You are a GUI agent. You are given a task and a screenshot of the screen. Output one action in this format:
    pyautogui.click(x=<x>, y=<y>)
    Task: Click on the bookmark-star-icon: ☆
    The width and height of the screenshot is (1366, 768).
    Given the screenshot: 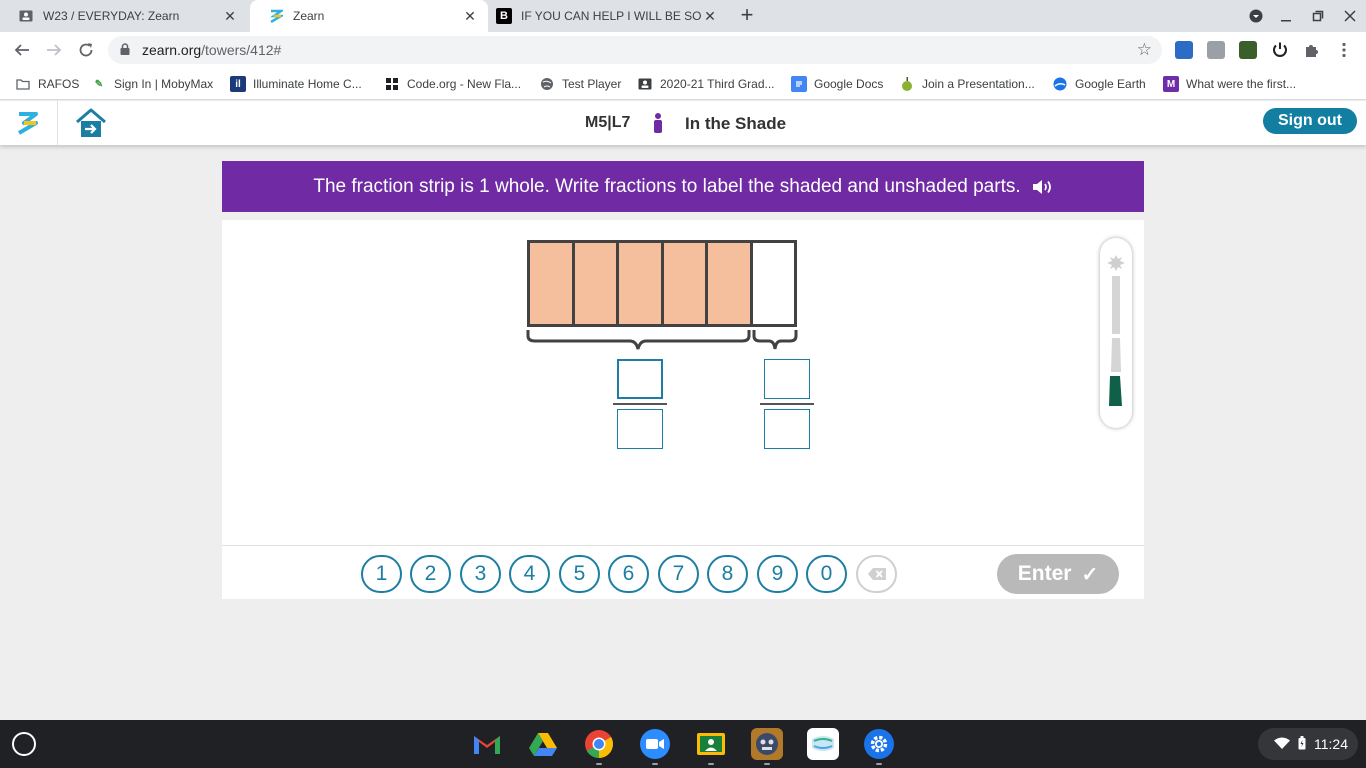 What is the action you would take?
    pyautogui.click(x=1144, y=50)
    